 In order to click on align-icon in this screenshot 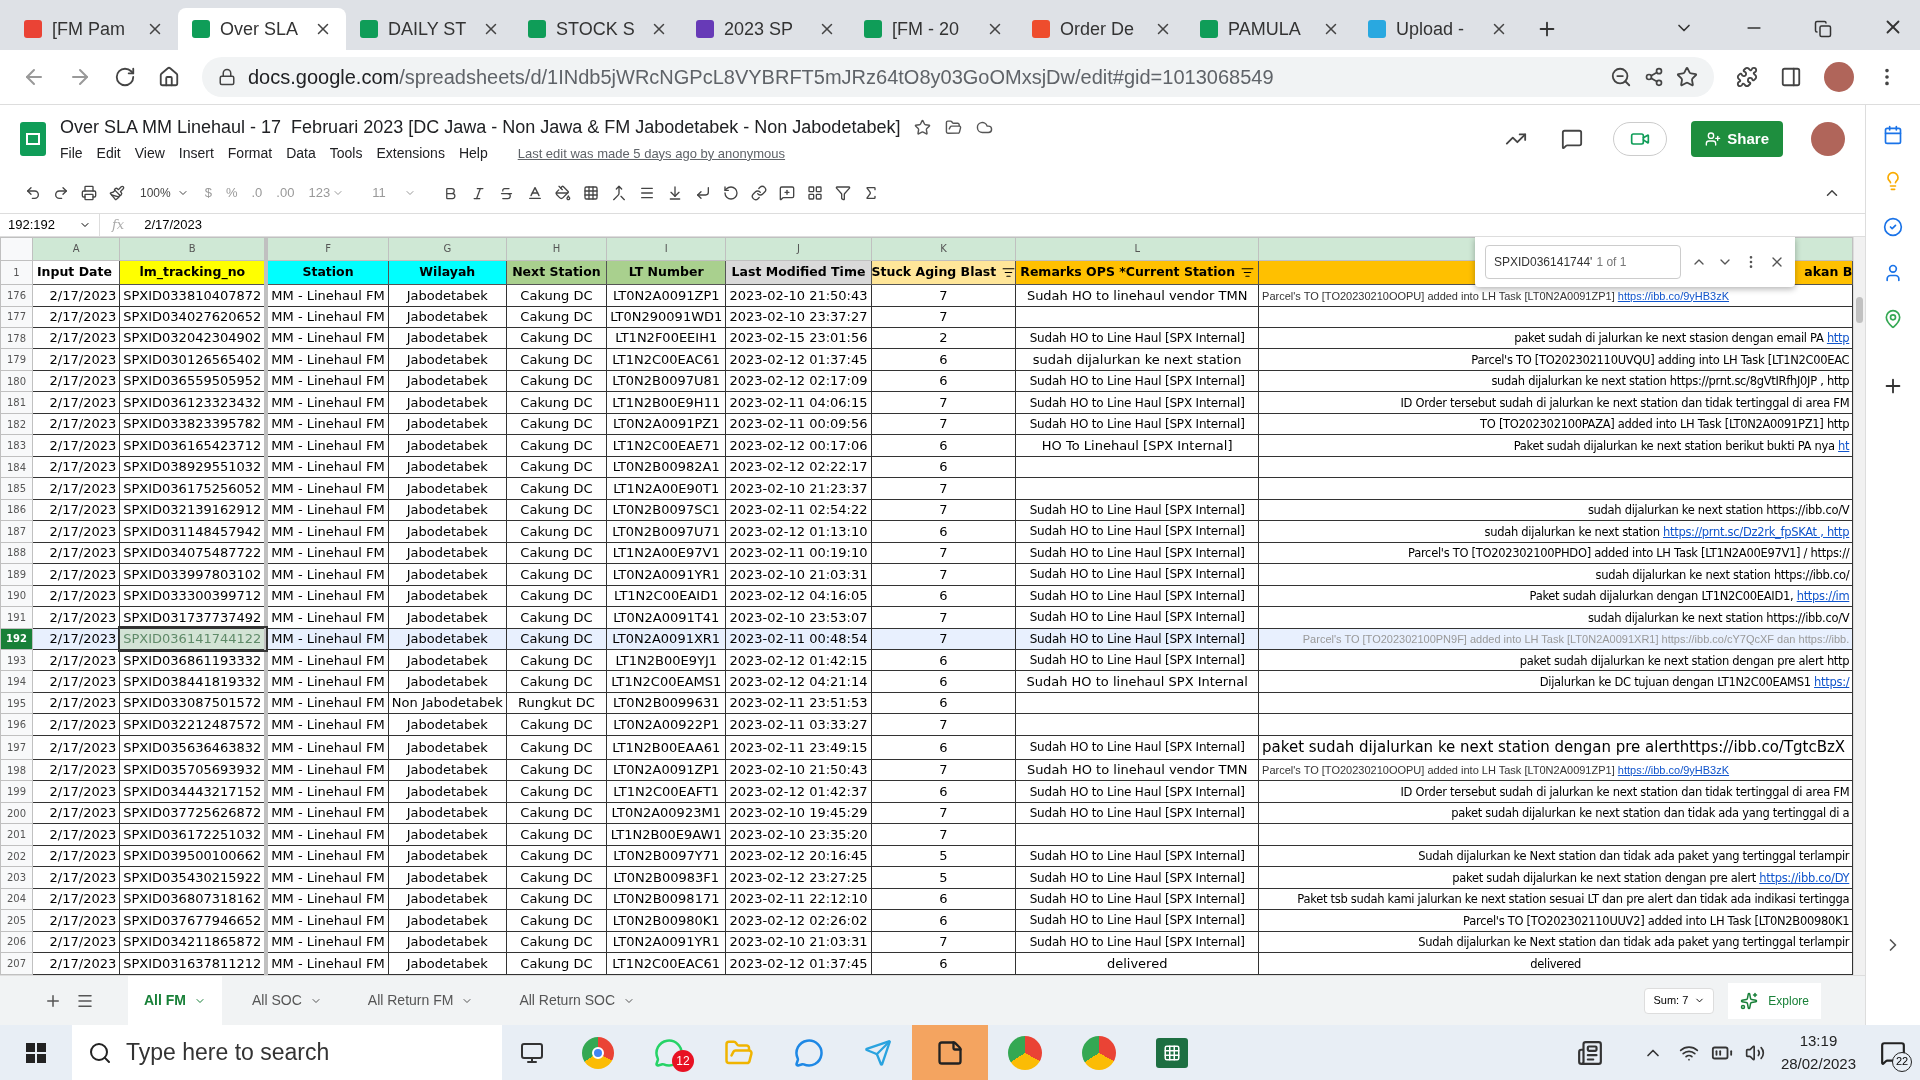, I will do `click(646, 193)`.